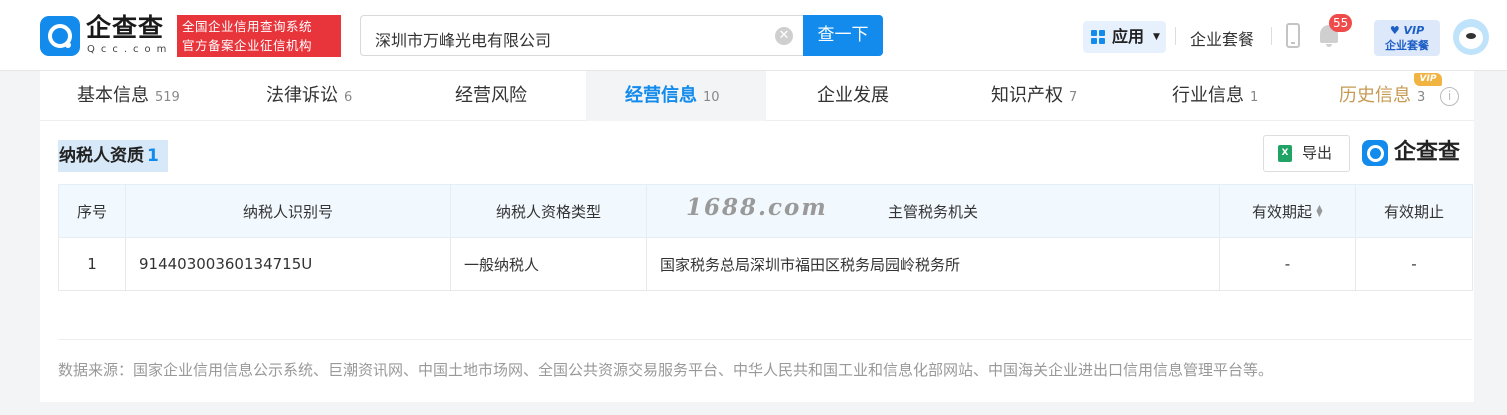 The width and height of the screenshot is (1507, 415). What do you see at coordinates (1414, 264) in the screenshot?
I see `cell-valid-to: -` at bounding box center [1414, 264].